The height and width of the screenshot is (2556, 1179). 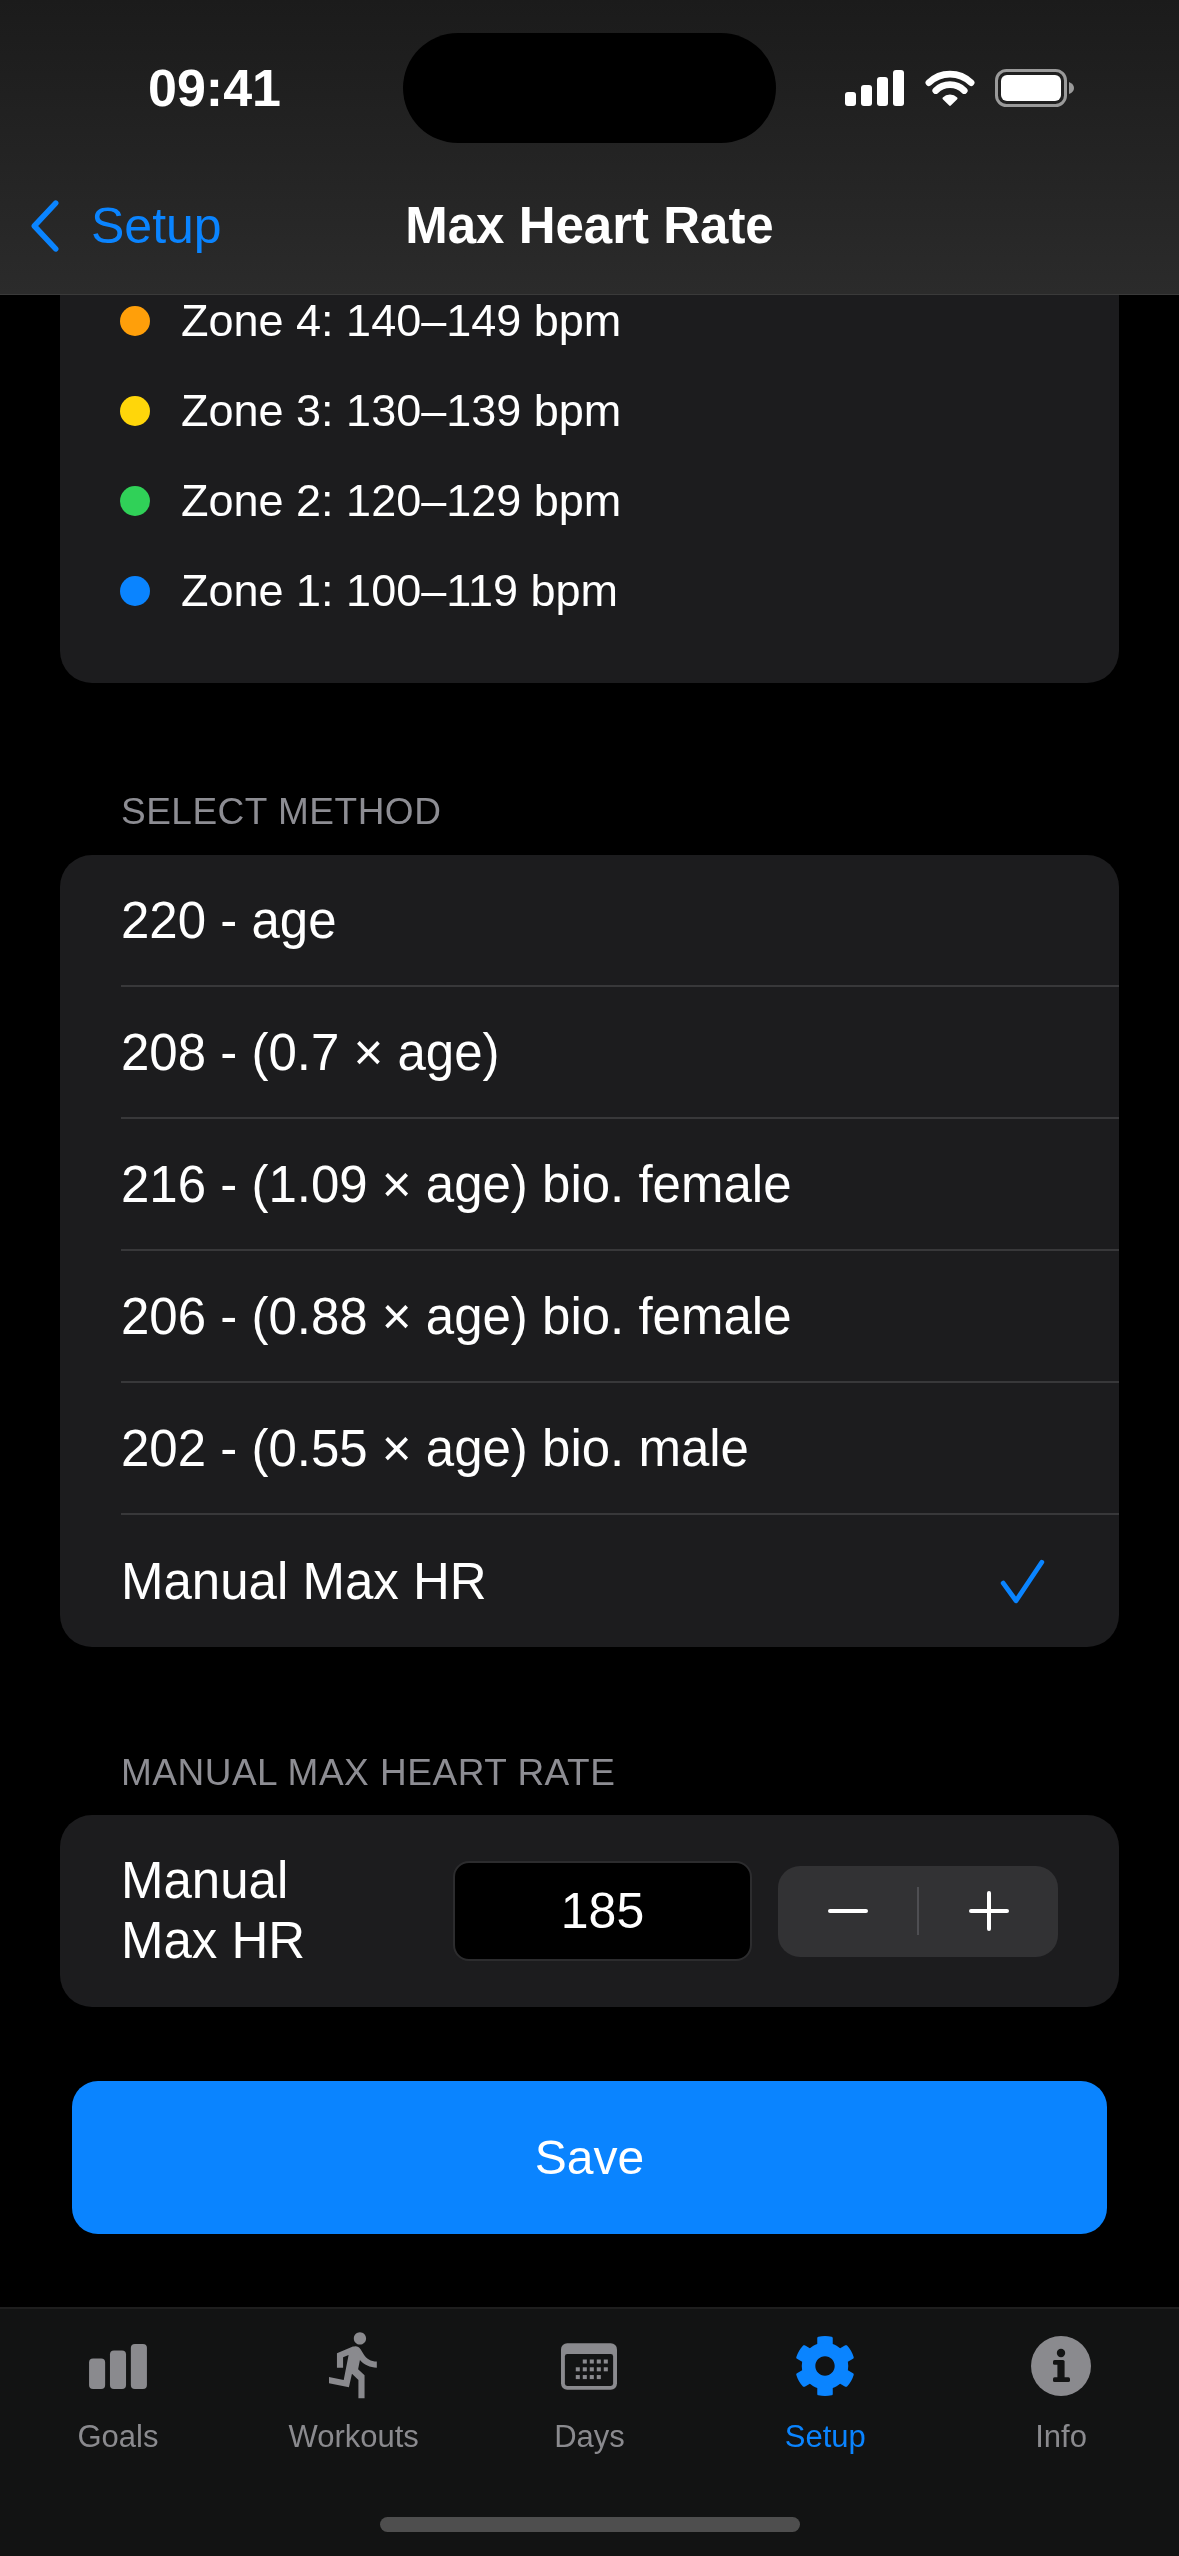 I want to click on status-time: 09:41, so click(x=214, y=88).